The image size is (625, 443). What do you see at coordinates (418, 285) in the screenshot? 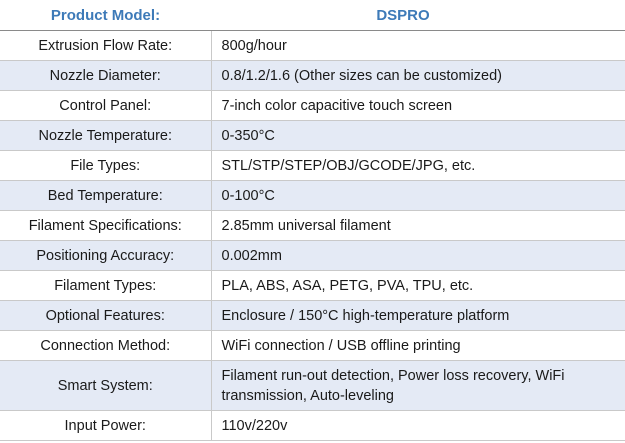
I see `spec-value: PLA, ABS, ASA, PETG, PVA, TPU, etc.` at bounding box center [418, 285].